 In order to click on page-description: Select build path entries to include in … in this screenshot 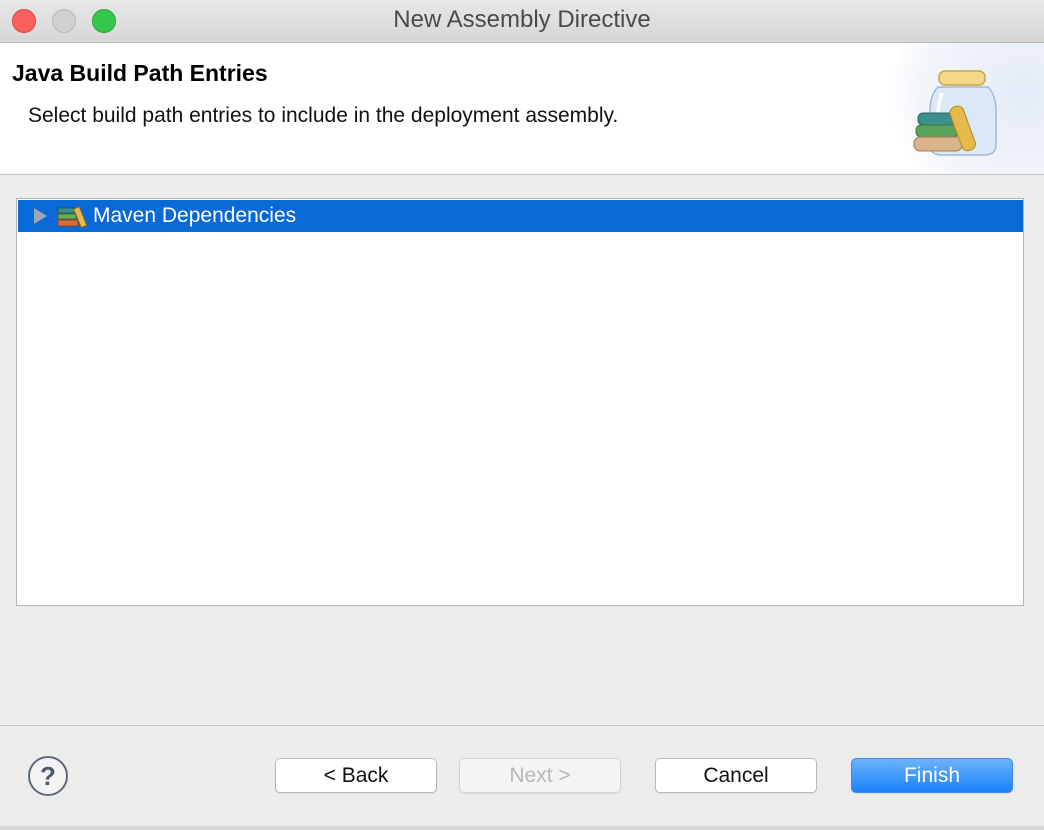, I will do `click(323, 115)`.